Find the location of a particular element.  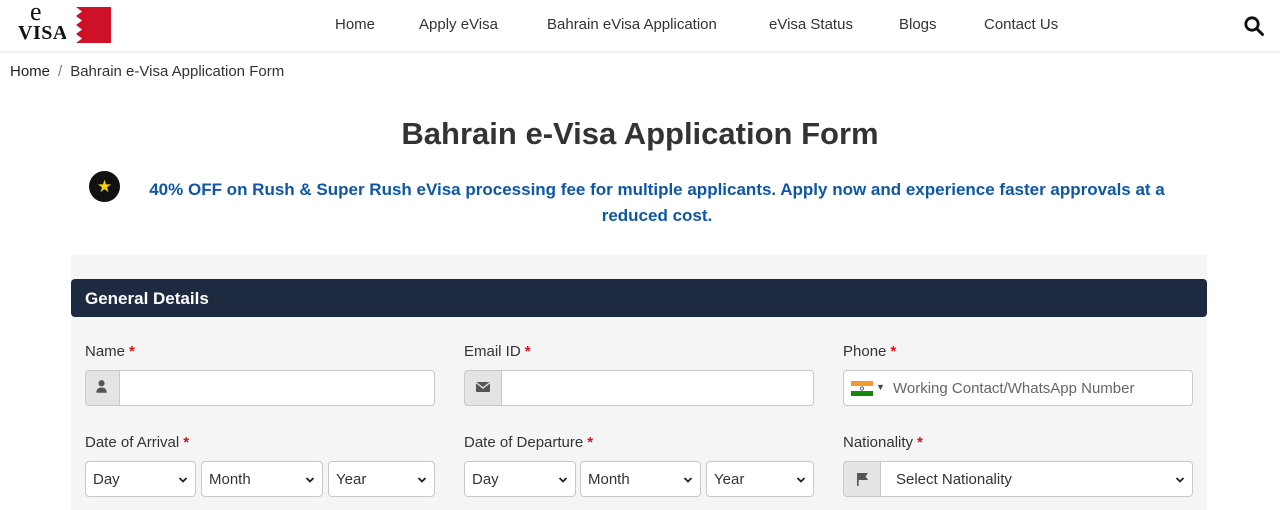

india-flag-icon is located at coordinates (862, 388).